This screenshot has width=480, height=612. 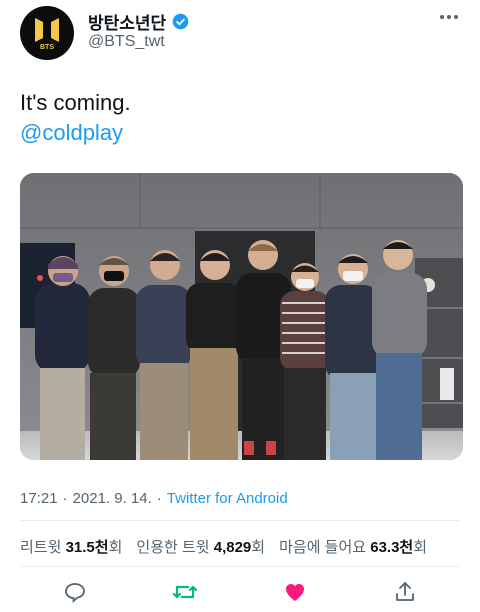 I want to click on retweet-button, so click(x=185, y=592).